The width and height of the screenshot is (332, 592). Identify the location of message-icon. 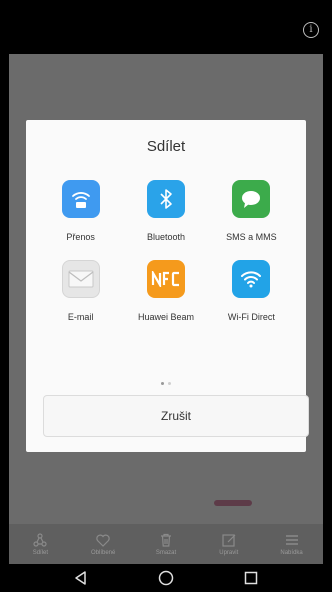
(251, 199).